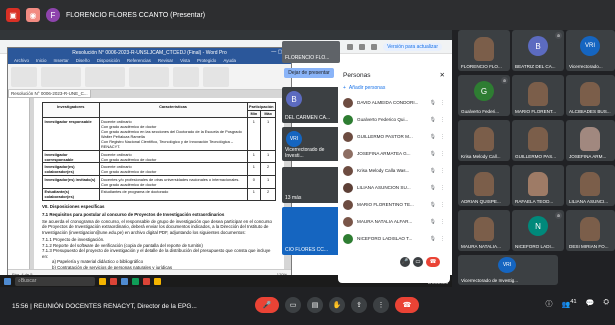 This screenshot has height=325, width=615. What do you see at coordinates (394, 238) in the screenshot?
I see `participant-row: NICEFORO LADISLAO T... 🎙 ⋮` at bounding box center [394, 238].